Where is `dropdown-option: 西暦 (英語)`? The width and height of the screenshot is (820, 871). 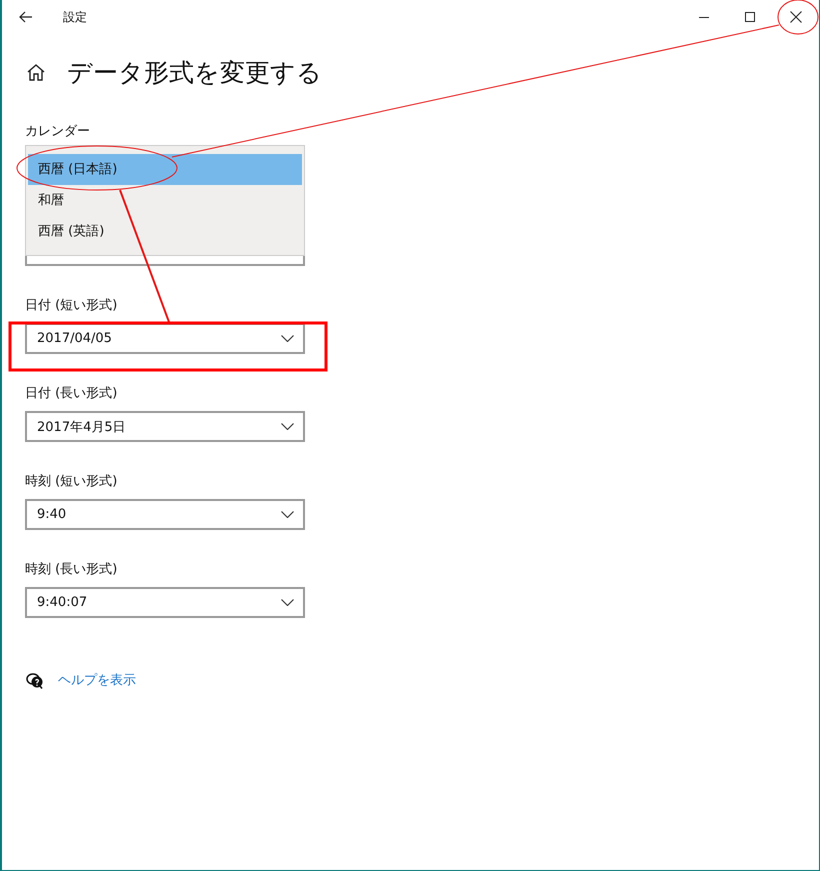 dropdown-option: 西暦 (英語) is located at coordinates (165, 231).